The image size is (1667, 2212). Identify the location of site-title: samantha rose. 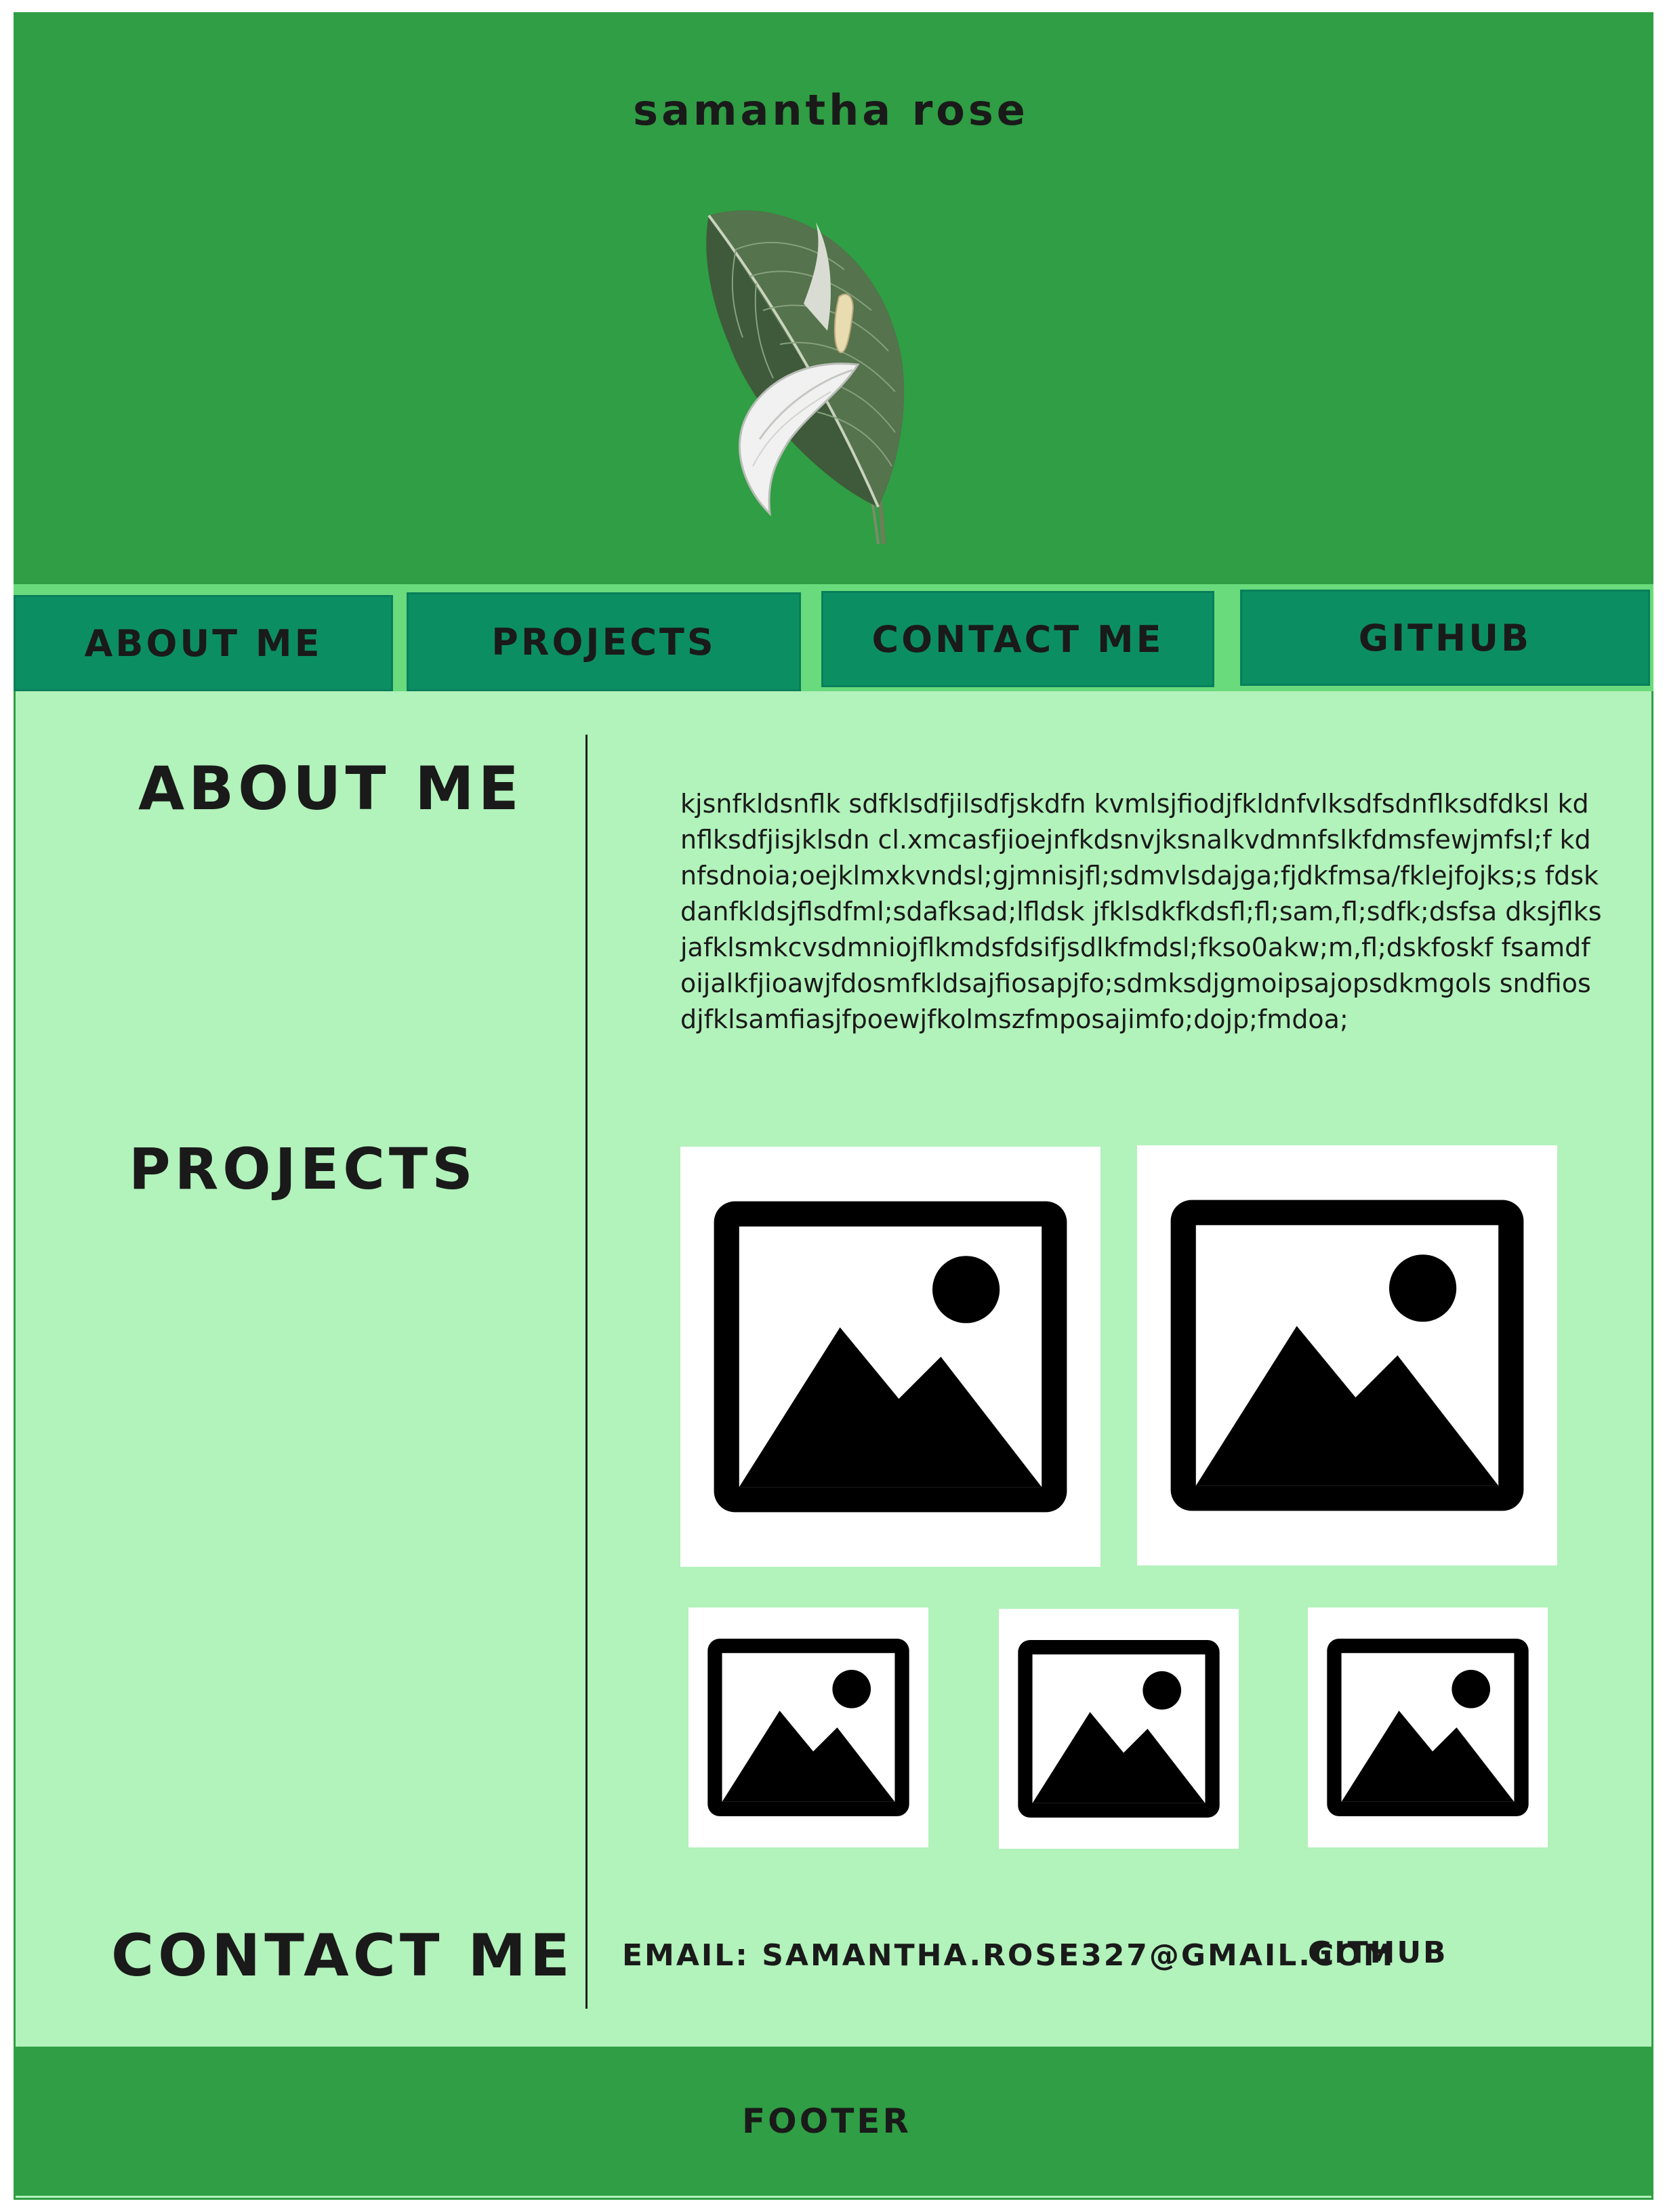
(831, 110).